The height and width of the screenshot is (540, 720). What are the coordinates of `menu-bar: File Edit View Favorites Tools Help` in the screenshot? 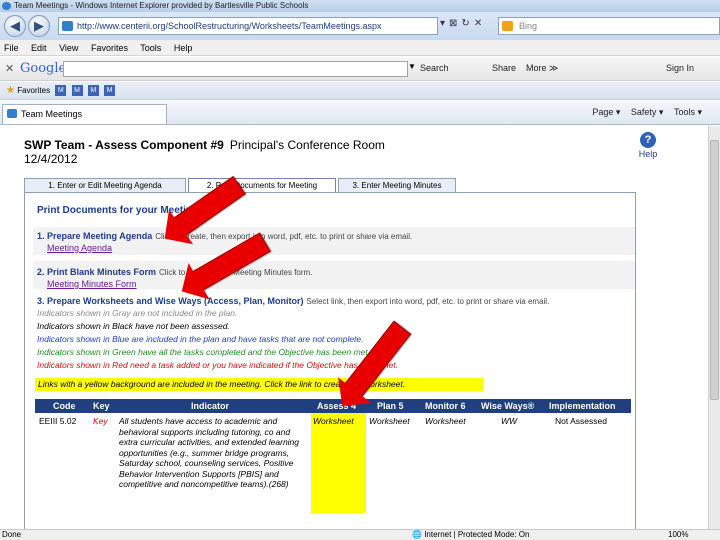 It's located at (360, 48).